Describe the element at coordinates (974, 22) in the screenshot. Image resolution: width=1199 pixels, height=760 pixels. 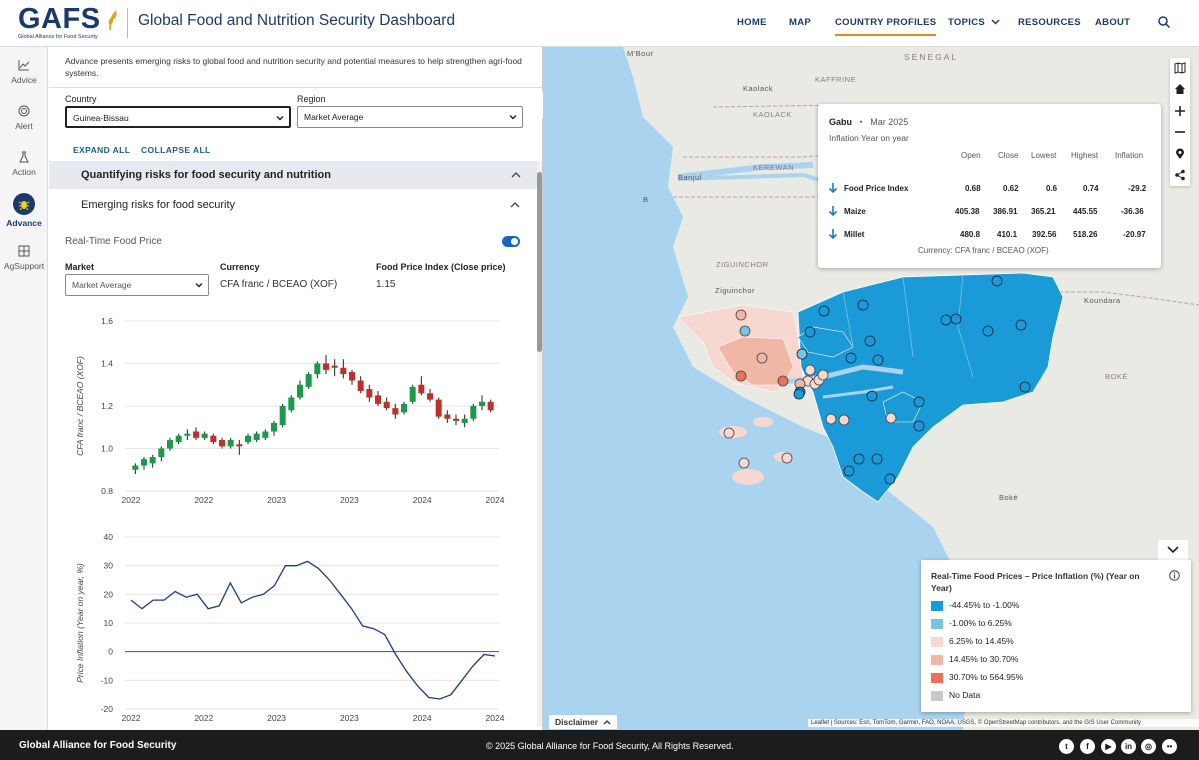
I see `nav-topics: TOPICS` at that location.